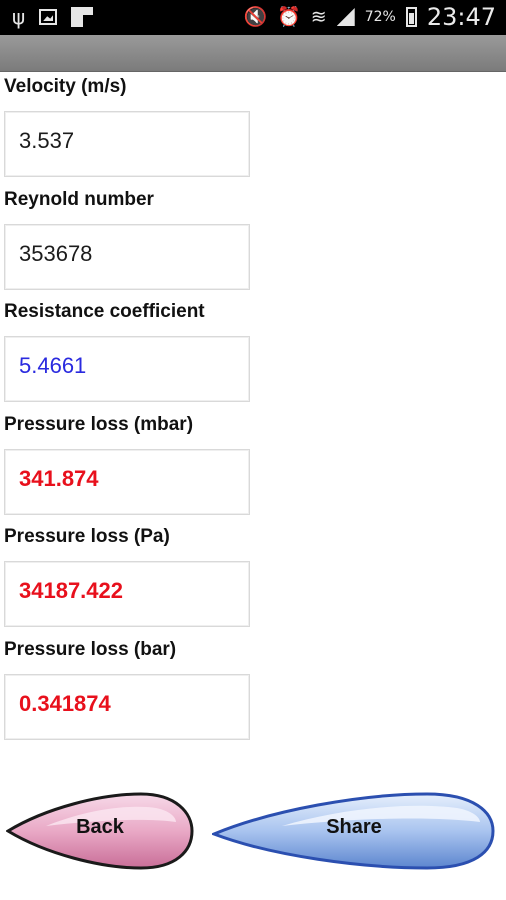 The width and height of the screenshot is (506, 900). I want to click on share-button: Share, so click(354, 831).